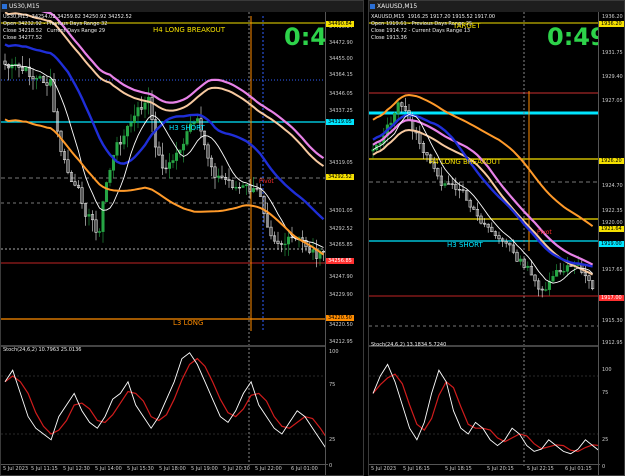  What do you see at coordinates (23, 38) in the screenshot?
I see `us30-info-line-4: Close 34277.52` at bounding box center [23, 38].